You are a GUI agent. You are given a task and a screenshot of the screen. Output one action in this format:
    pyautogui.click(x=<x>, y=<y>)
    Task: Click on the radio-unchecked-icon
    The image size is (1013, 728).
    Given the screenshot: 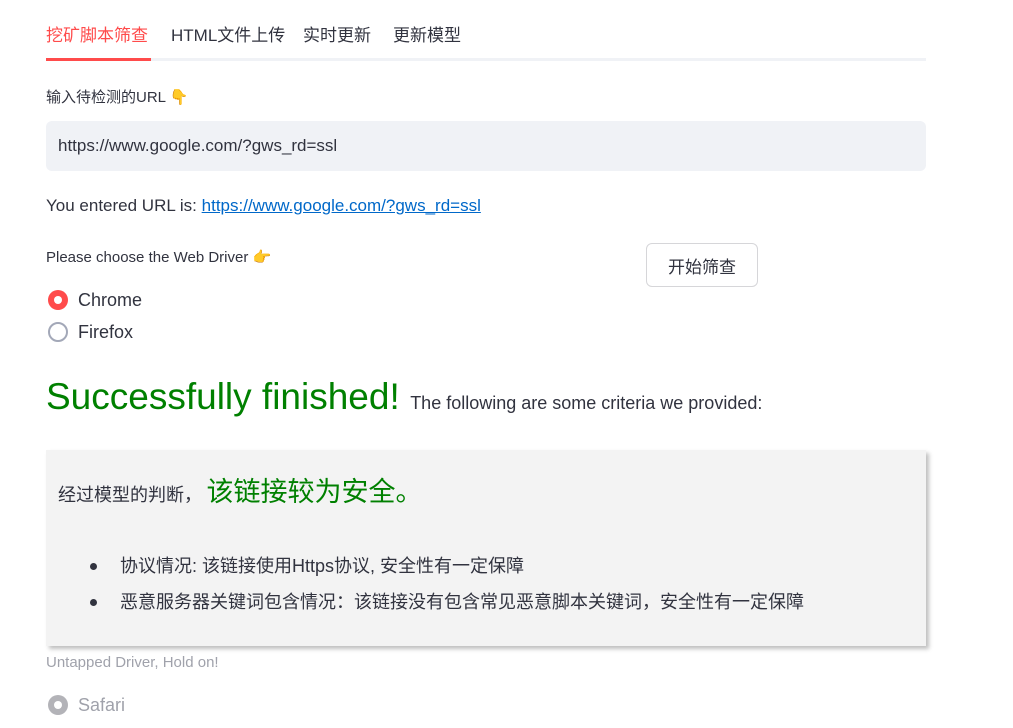 What is the action you would take?
    pyautogui.click(x=58, y=332)
    